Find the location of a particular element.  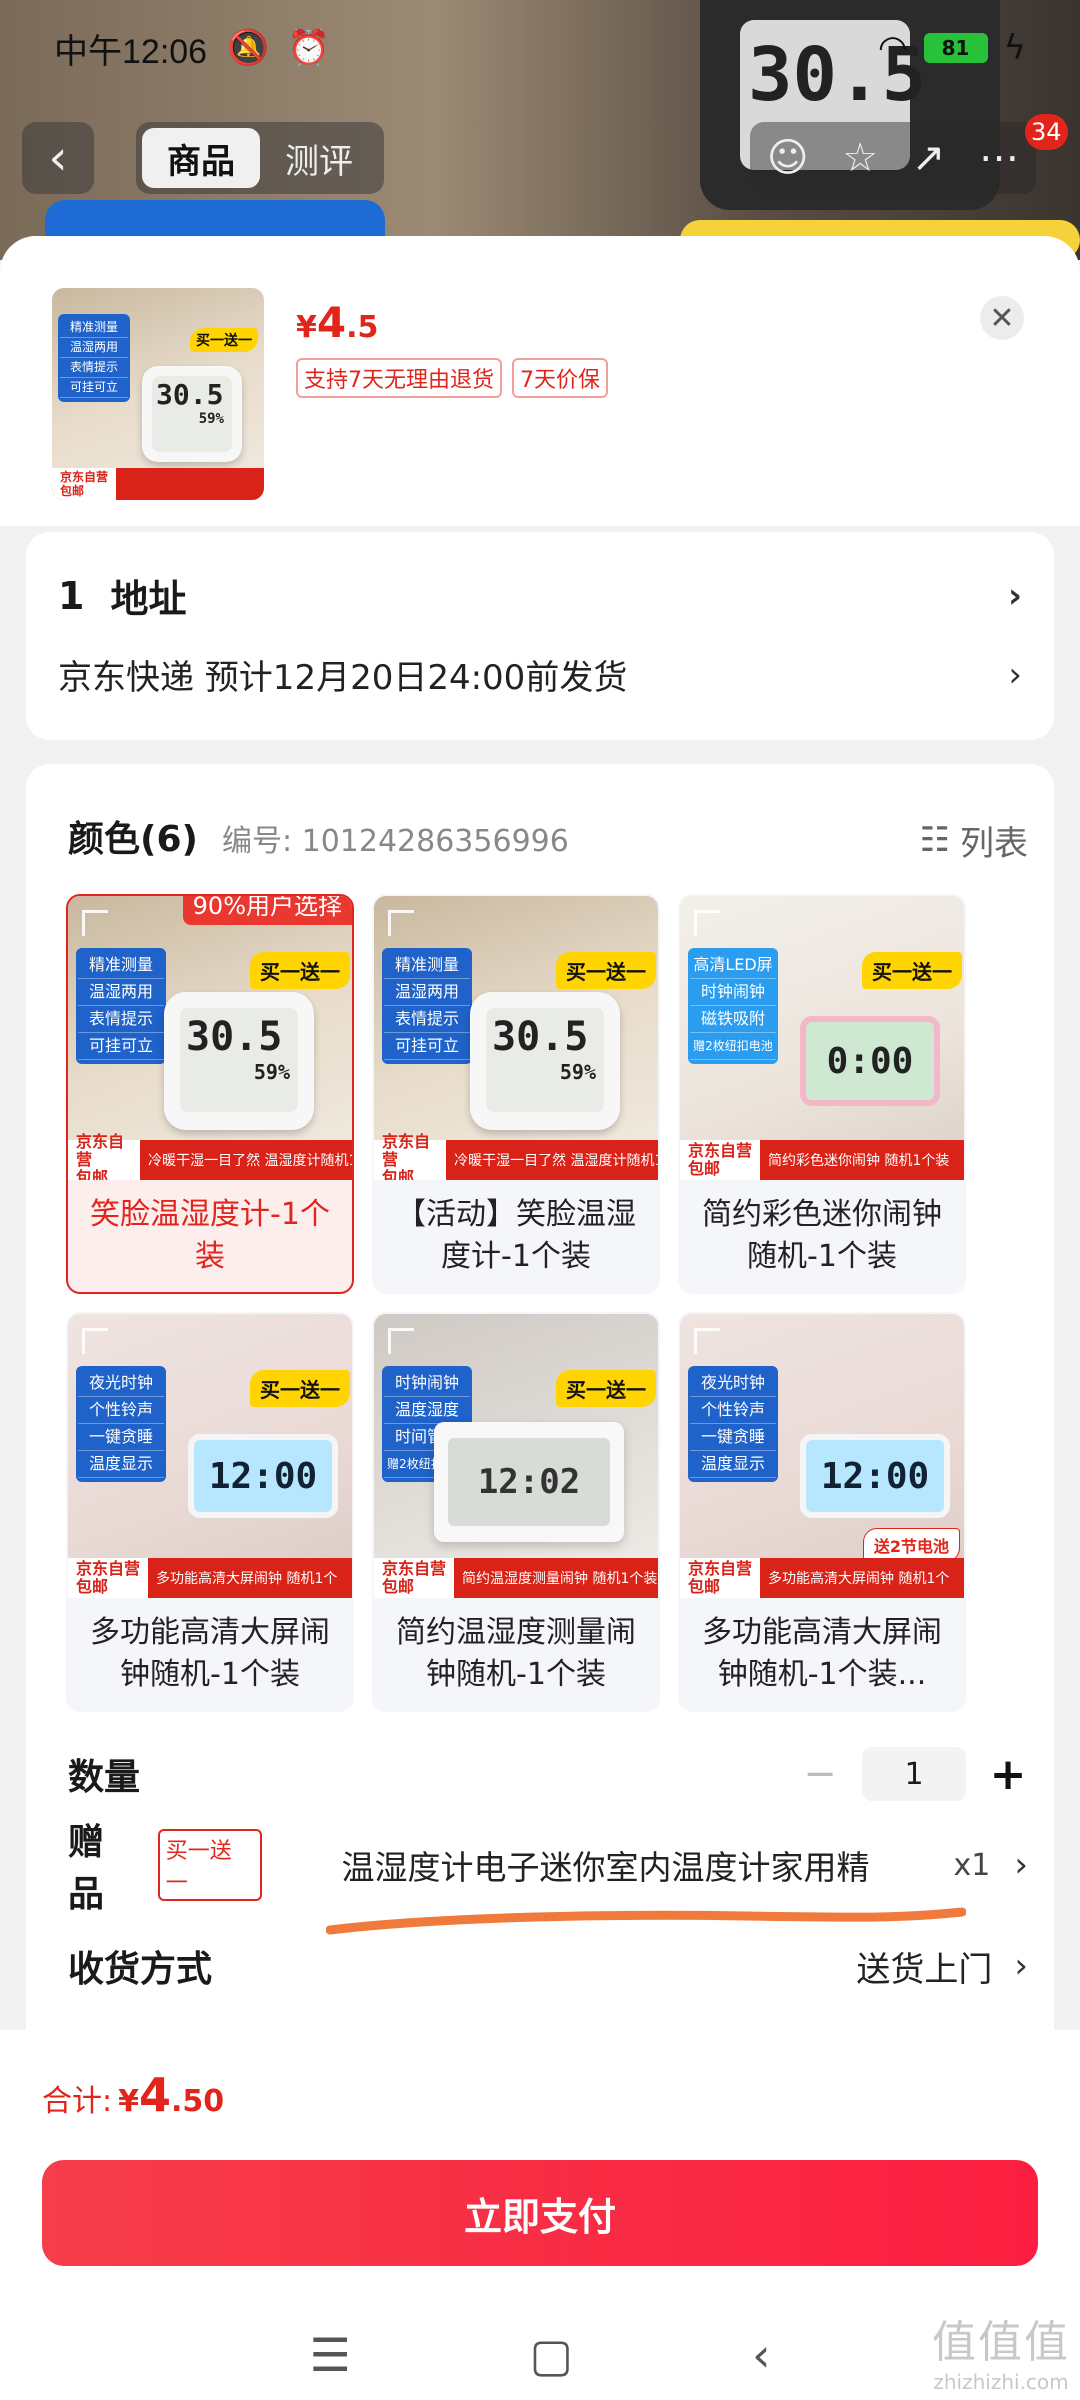

thumb-device: 30.5 59% is located at coordinates (192, 414).